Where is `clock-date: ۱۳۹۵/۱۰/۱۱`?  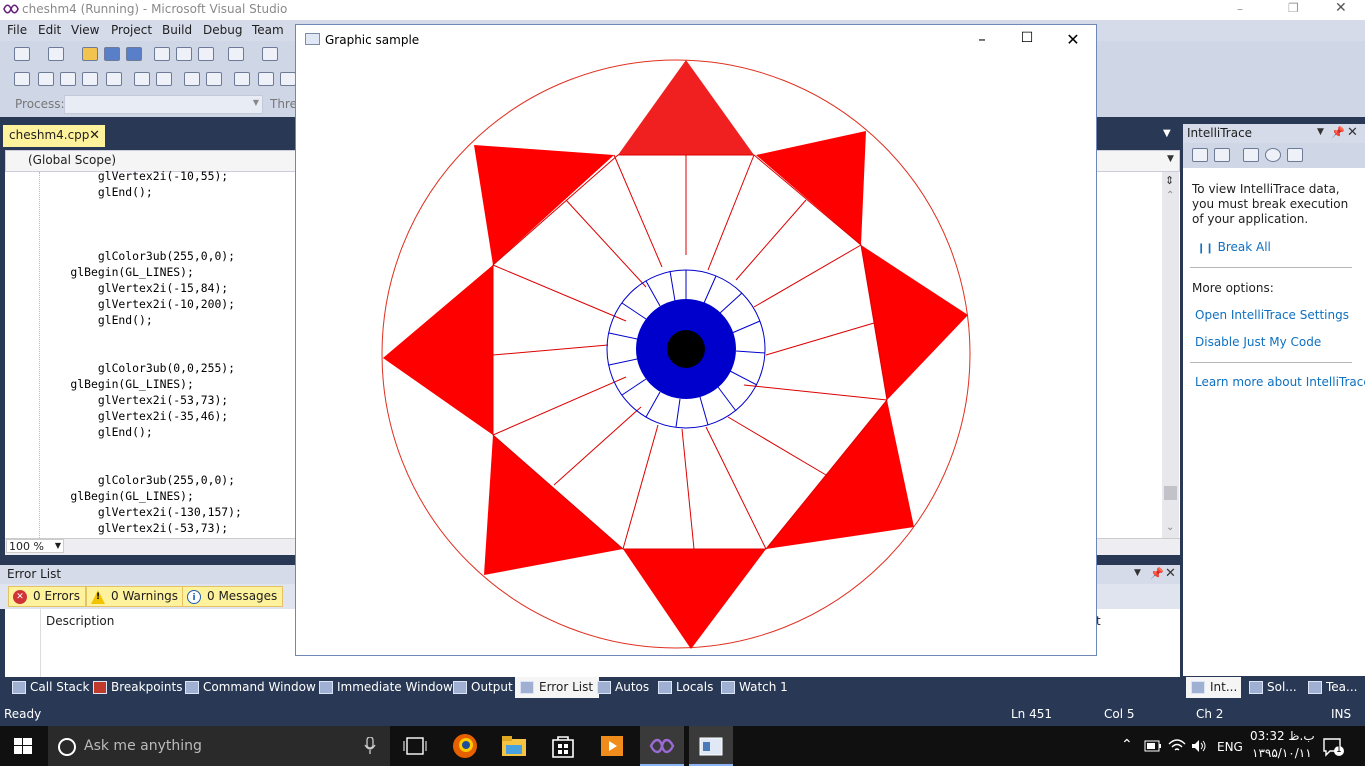
clock-date: ۱۳۹۵/۱۰/۱۱ is located at coordinates (1282, 753).